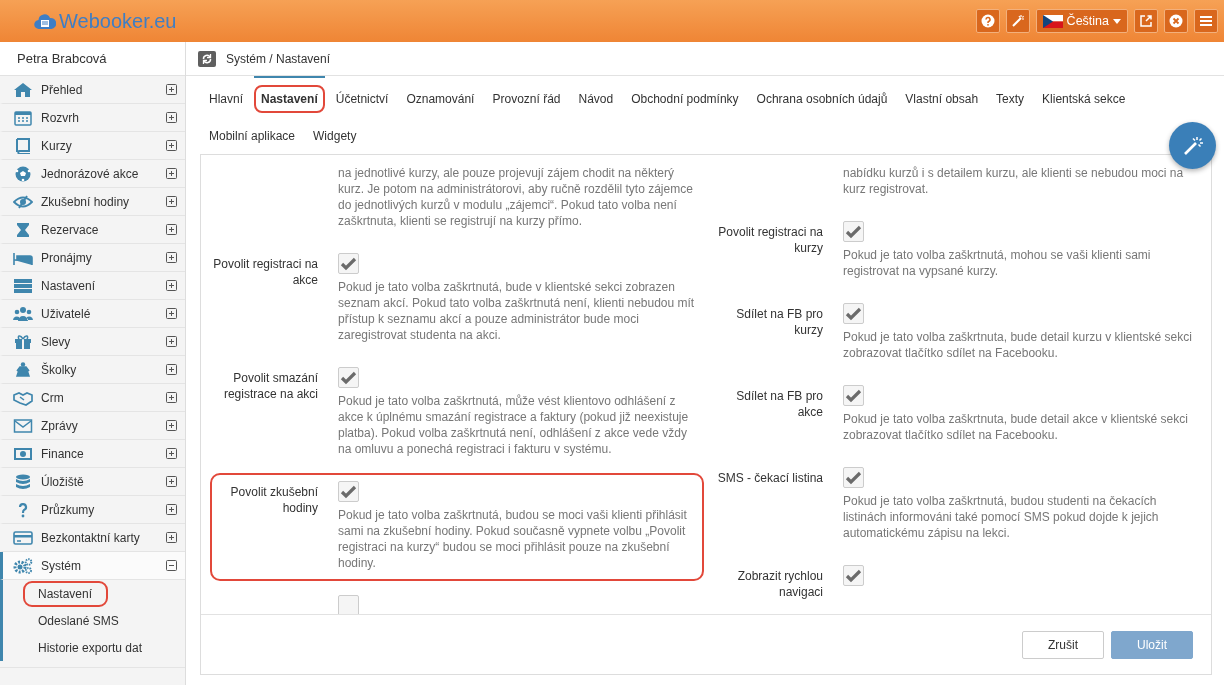 This screenshot has width=1224, height=685. I want to click on setting-description: Pokud je tato volba zaškrtnutá, mohou se vaši klienti sami registrovat na vypsané kurzy., so click(997, 263).